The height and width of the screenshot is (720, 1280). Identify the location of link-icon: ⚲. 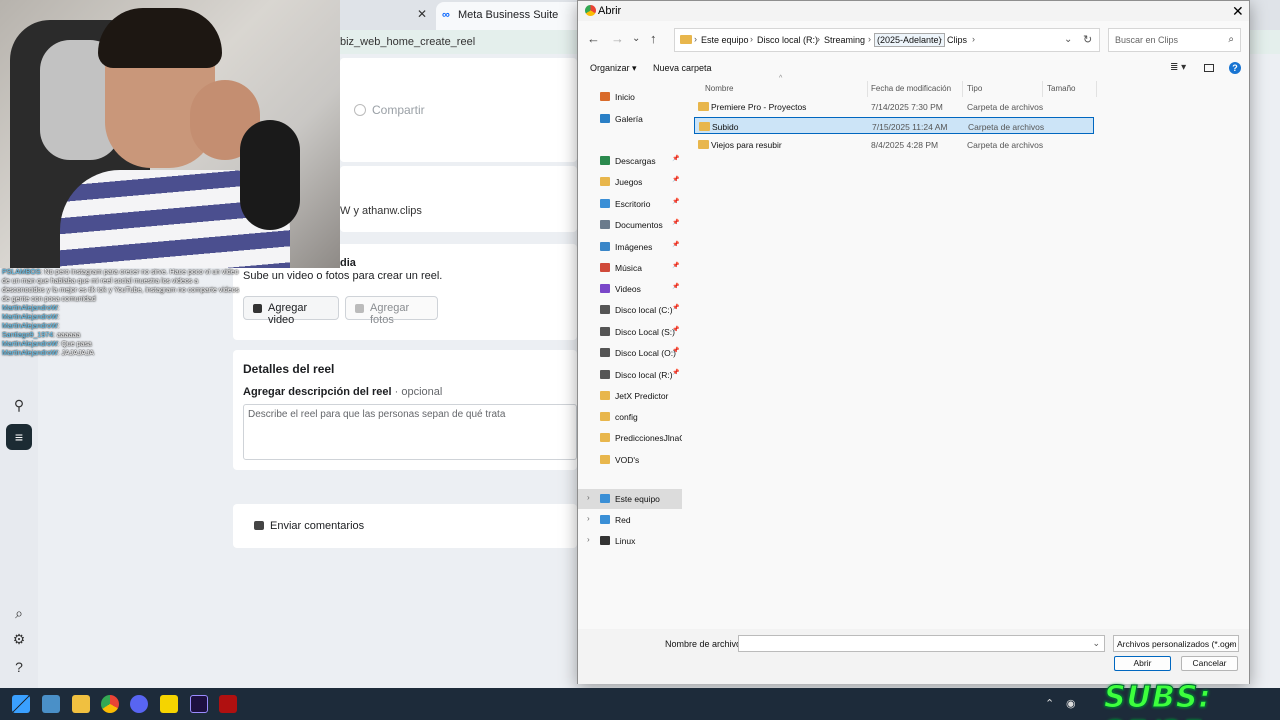
(19, 405).